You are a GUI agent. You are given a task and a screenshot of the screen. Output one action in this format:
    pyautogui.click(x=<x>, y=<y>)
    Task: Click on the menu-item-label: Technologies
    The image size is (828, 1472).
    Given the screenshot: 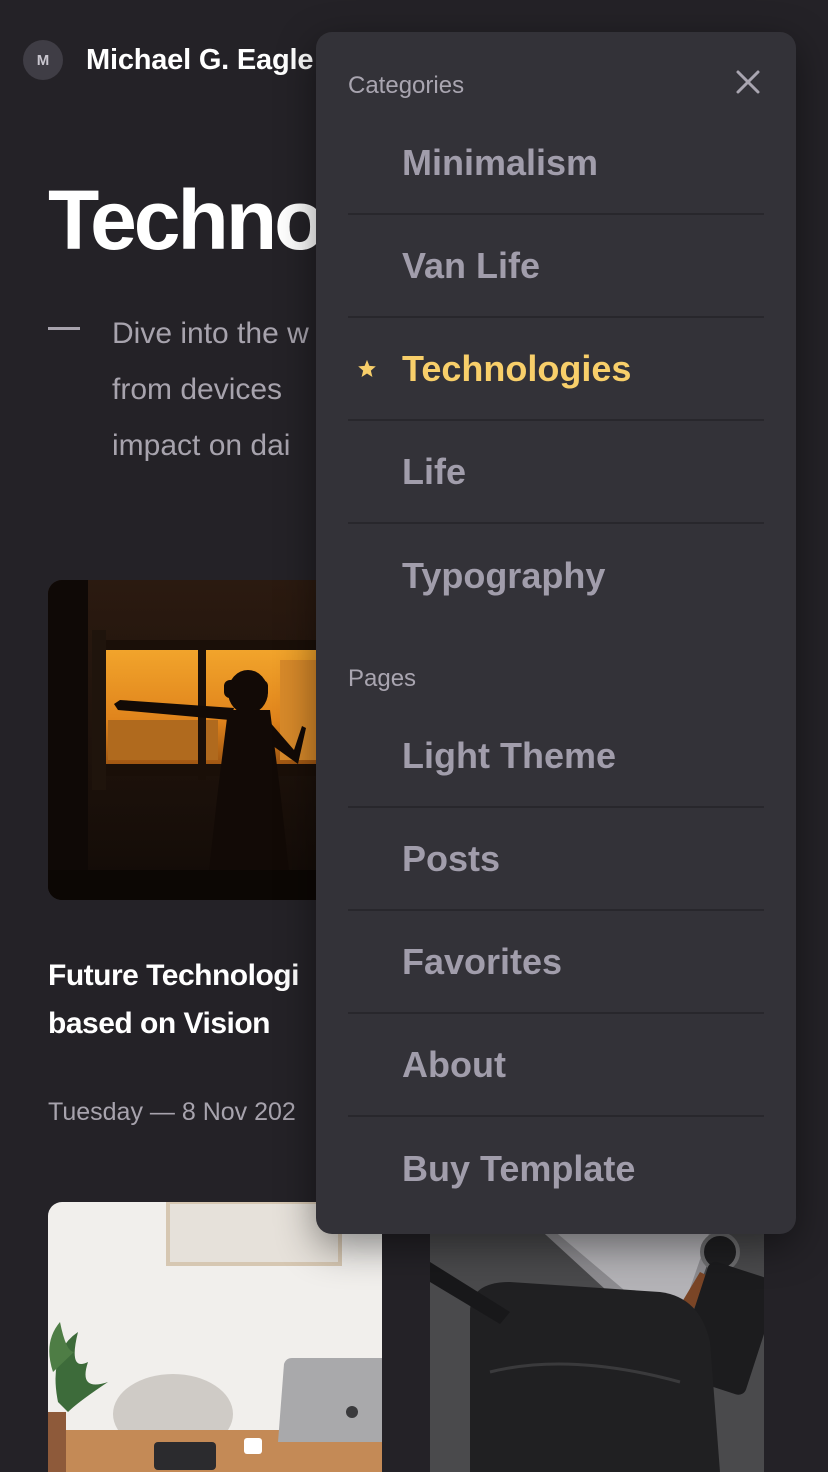 What is the action you would take?
    pyautogui.click(x=517, y=368)
    